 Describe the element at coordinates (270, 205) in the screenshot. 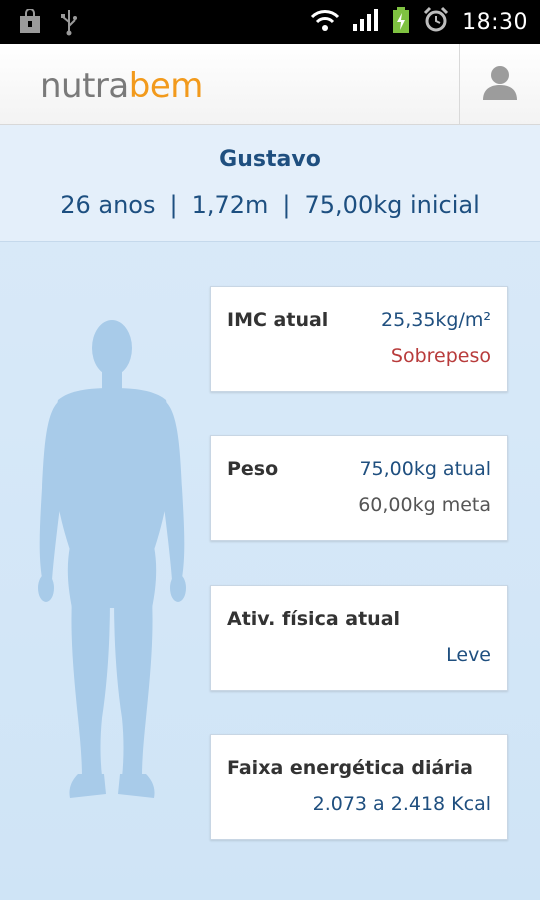

I see `user-stats: 26 anos | 1,72m | 75,00kg inicial` at that location.